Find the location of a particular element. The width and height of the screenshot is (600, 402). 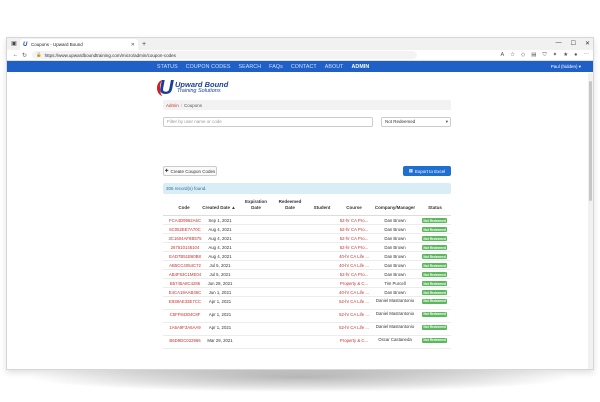

header-status: Status is located at coordinates (435, 208).